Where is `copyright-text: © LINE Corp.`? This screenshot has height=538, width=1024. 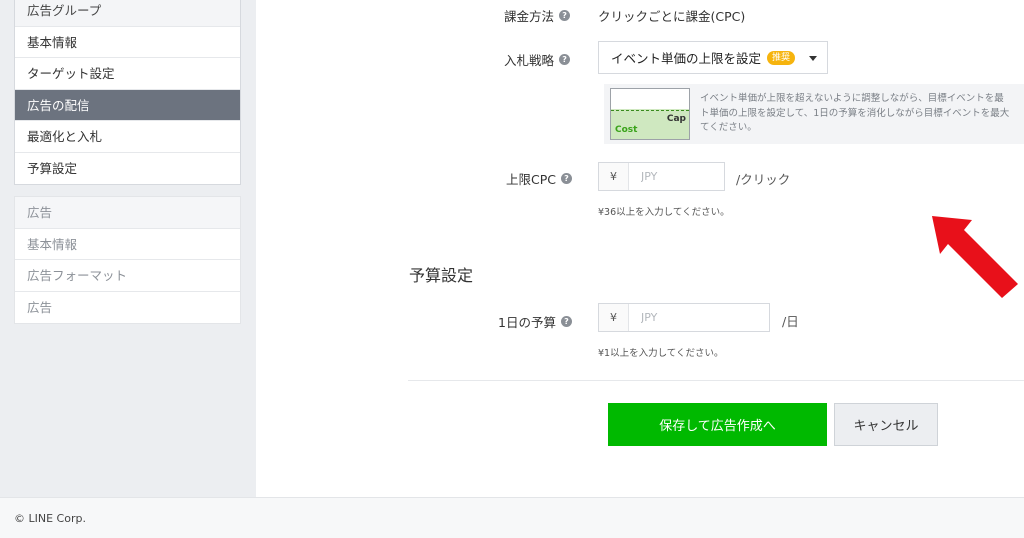
copyright-text: © LINE Corp. is located at coordinates (50, 518).